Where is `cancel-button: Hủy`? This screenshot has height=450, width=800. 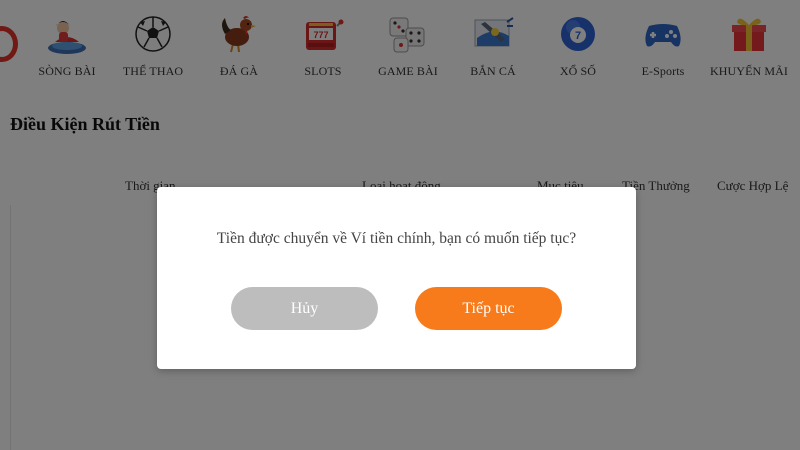 cancel-button: Hủy is located at coordinates (304, 308).